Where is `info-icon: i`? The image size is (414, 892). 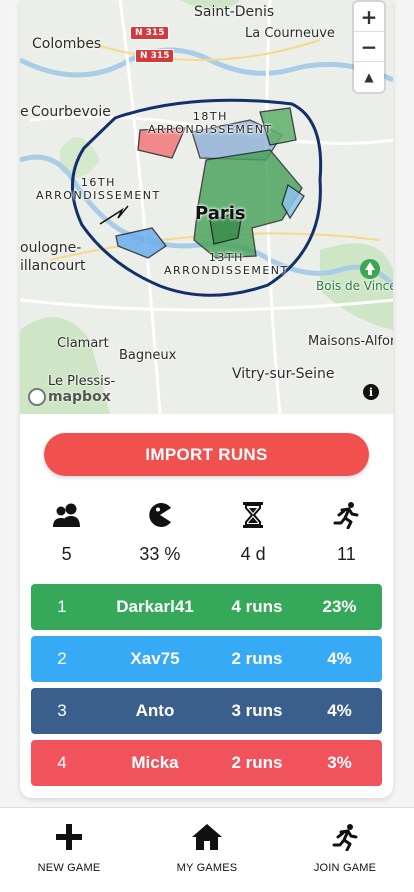 info-icon: i is located at coordinates (371, 392).